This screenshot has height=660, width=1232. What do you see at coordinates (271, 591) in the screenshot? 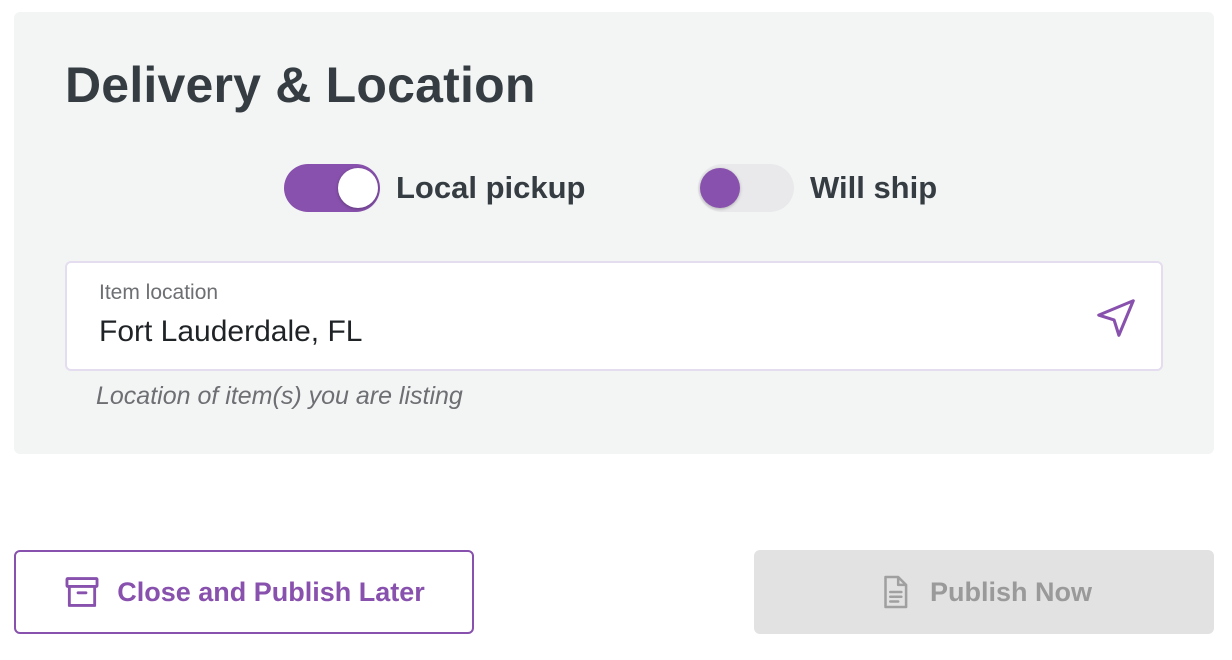
I see `close-and-publish-later-label: Close and Publish Later` at bounding box center [271, 591].